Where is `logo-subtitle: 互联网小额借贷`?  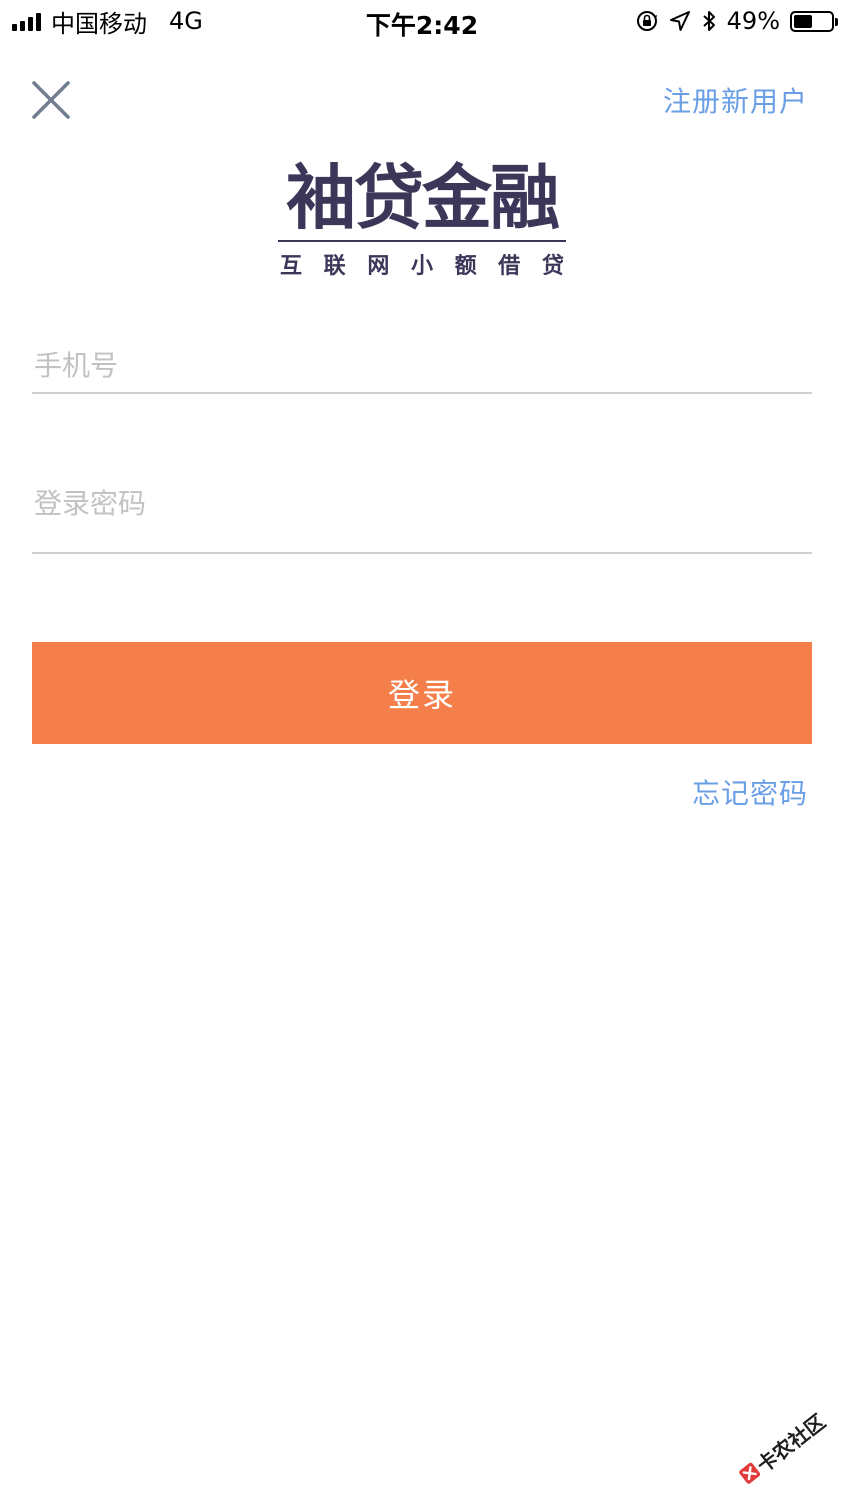
logo-subtitle: 互联网小额借贷 is located at coordinates (422, 264).